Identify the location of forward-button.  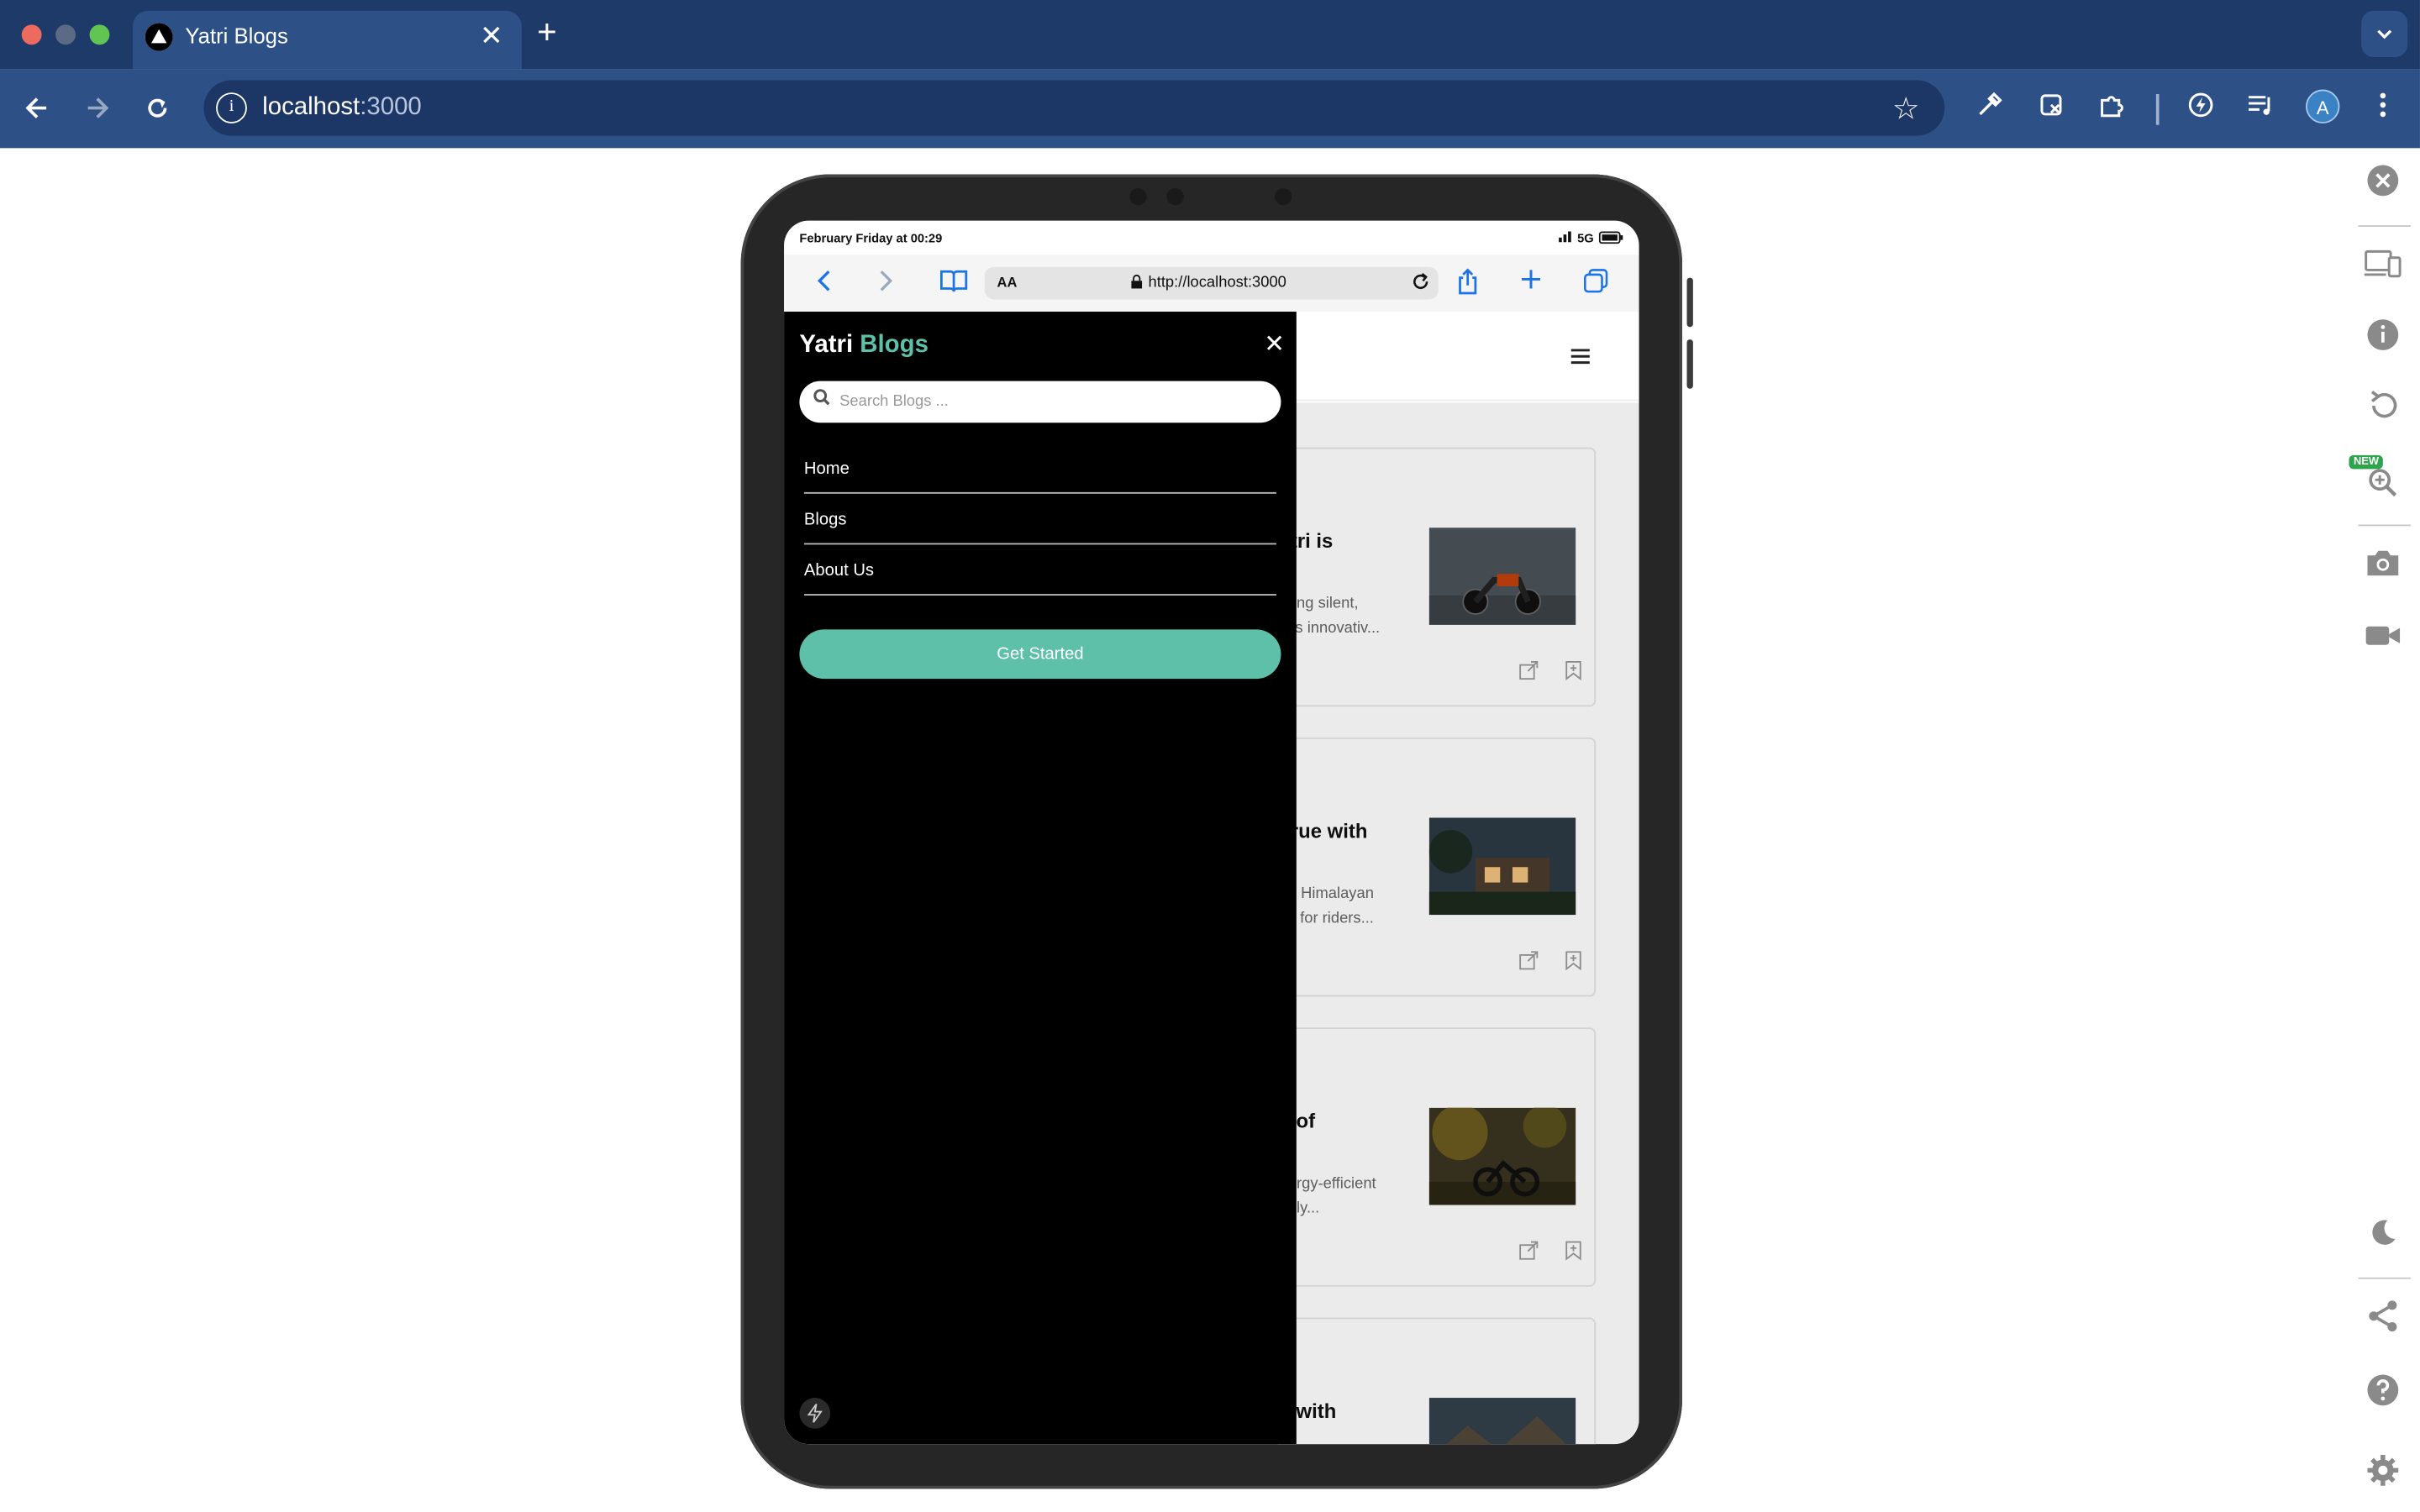
(97, 108).